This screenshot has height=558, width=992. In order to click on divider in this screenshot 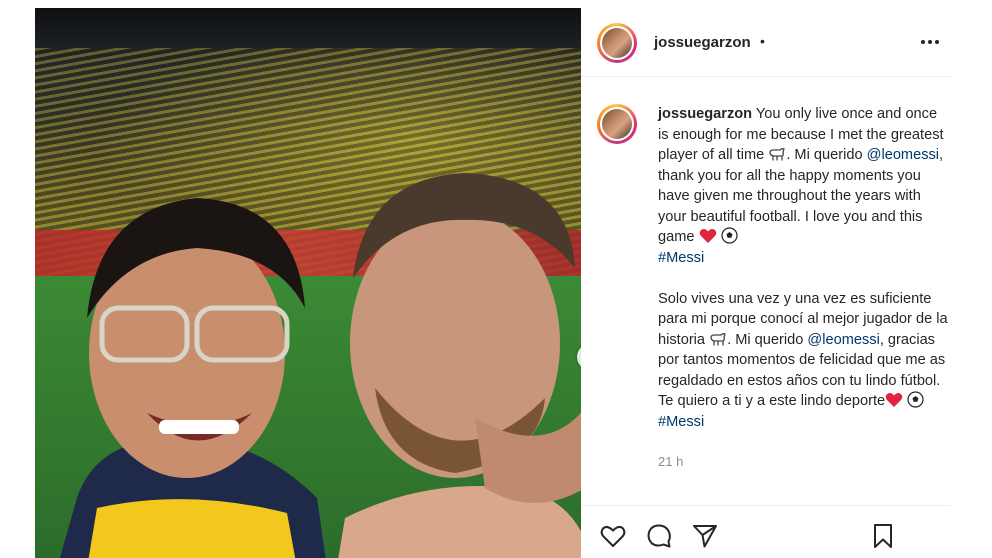, I will do `click(766, 505)`.